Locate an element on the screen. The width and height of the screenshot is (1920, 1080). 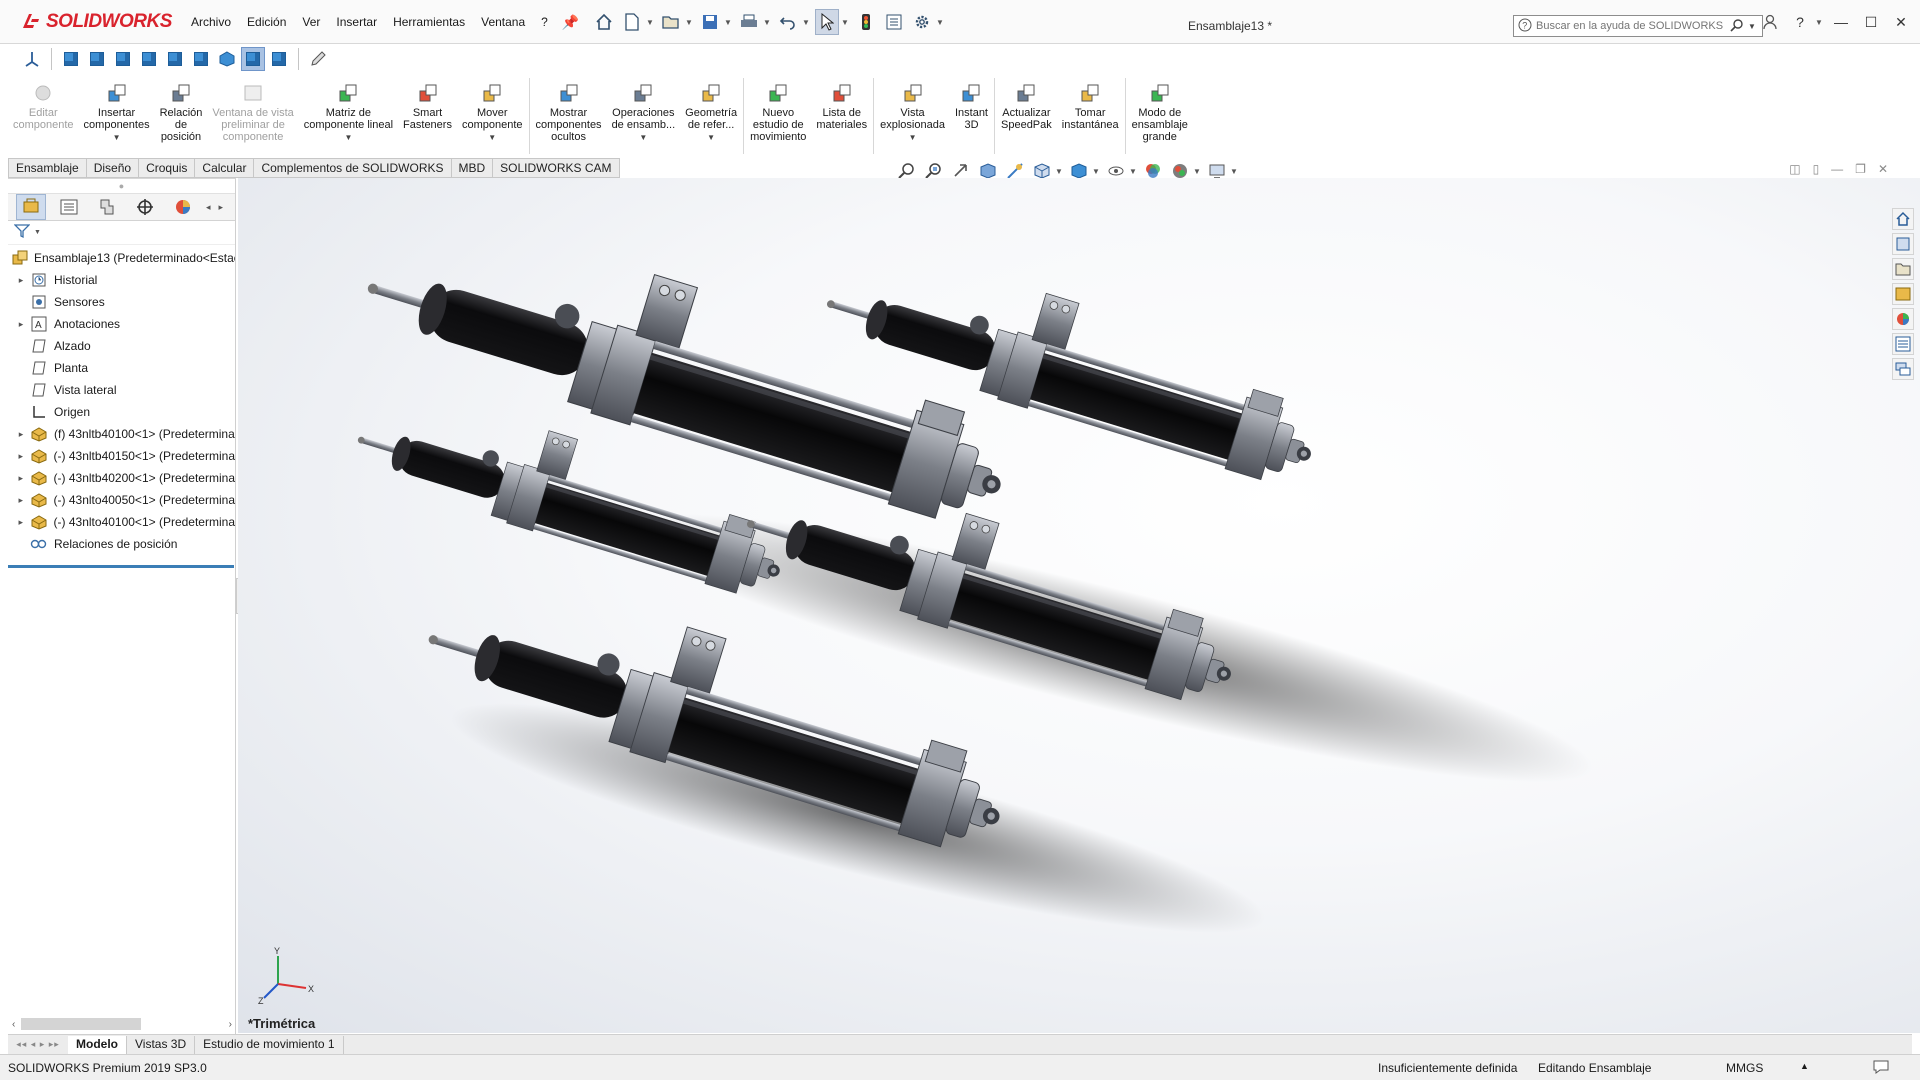
units-chevron-up-icon: ▲ is located at coordinates (1804, 1066).